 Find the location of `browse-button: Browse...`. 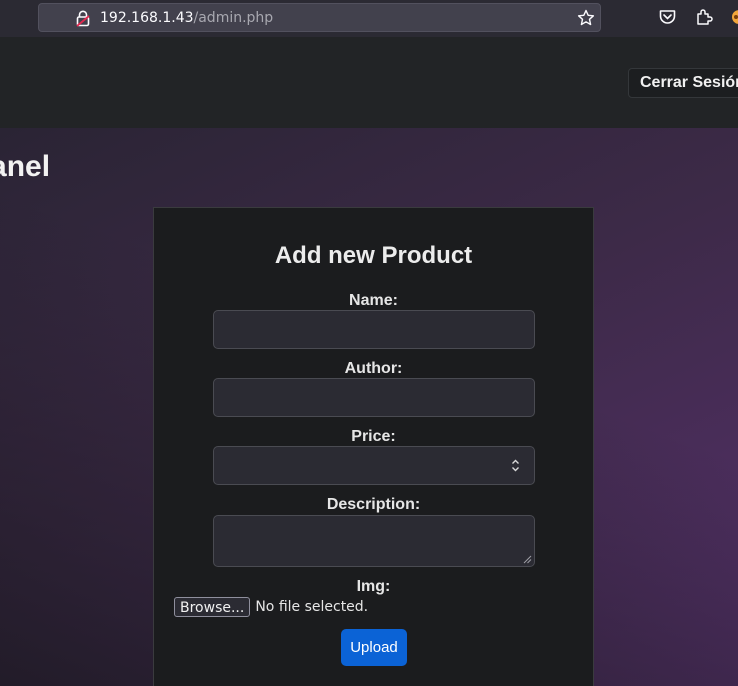

browse-button: Browse... is located at coordinates (212, 607).